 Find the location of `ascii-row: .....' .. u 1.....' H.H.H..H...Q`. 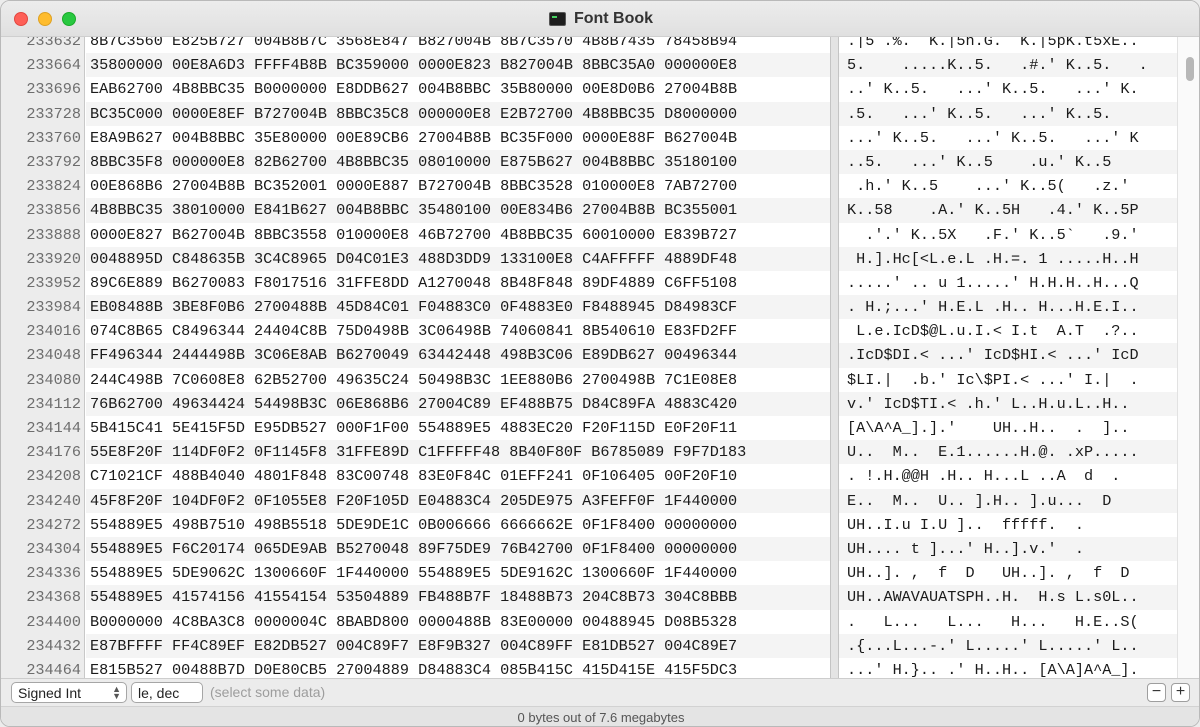

ascii-row: .....' .. u 1.....' H.H.H..H...Q is located at coordinates (1008, 283).